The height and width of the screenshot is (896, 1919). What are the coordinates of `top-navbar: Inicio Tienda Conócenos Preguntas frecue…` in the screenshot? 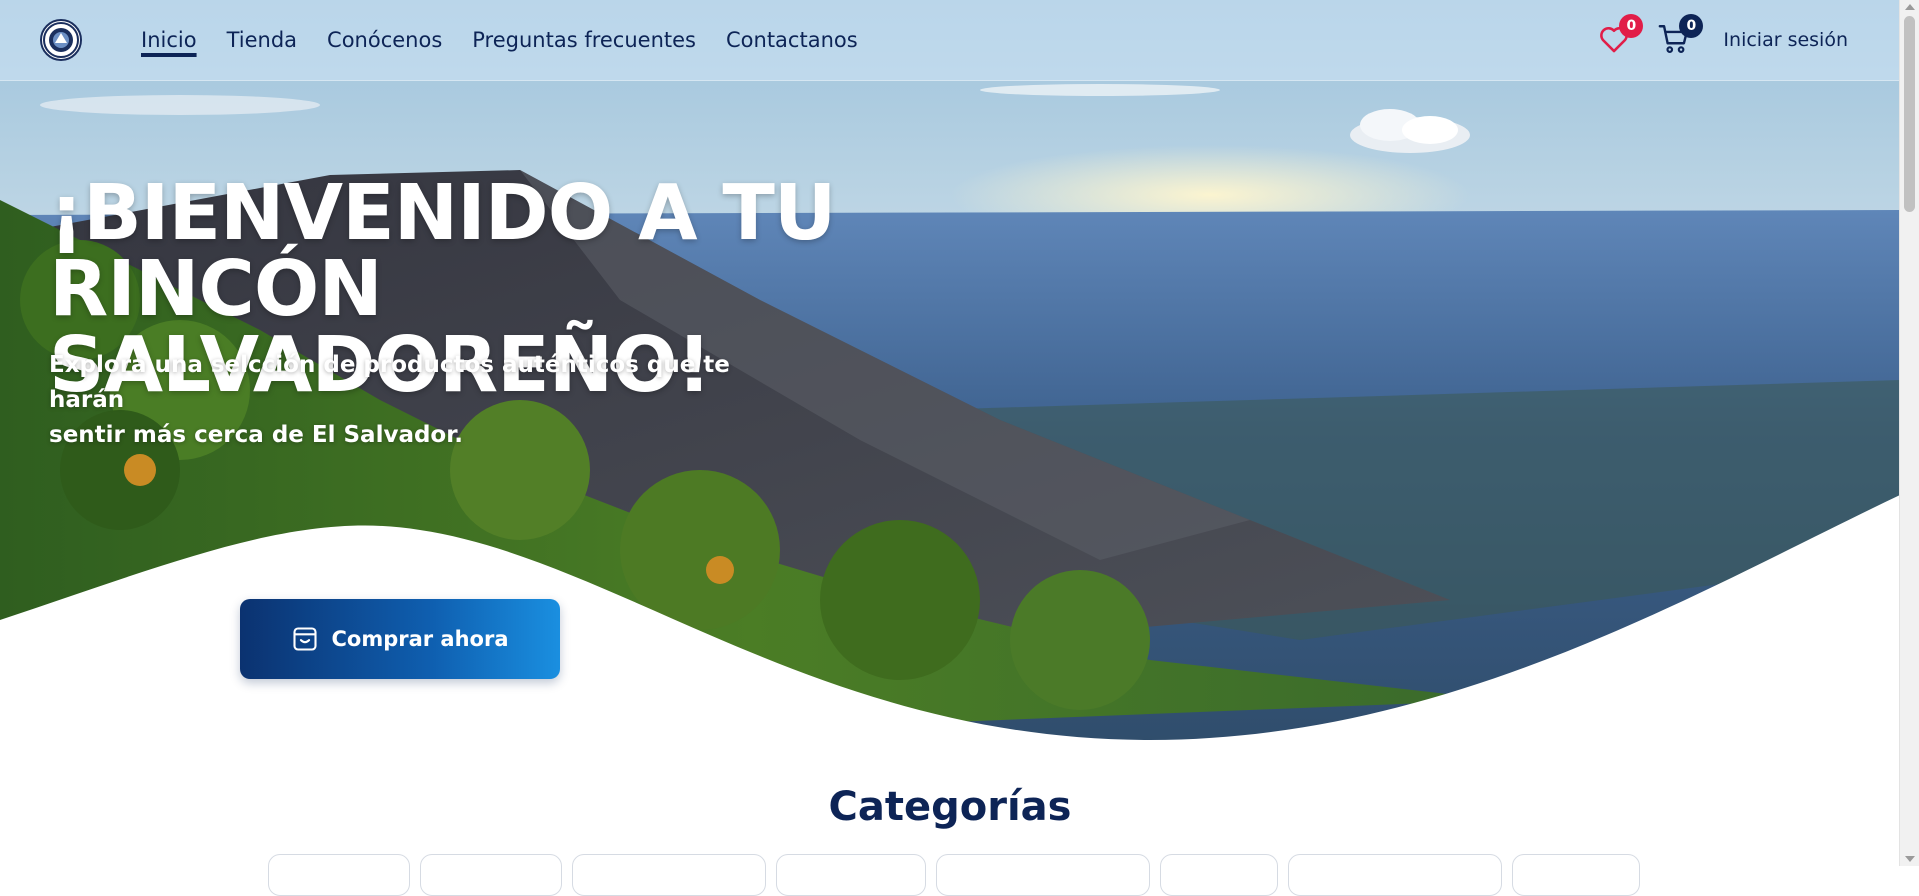 It's located at (950, 40).